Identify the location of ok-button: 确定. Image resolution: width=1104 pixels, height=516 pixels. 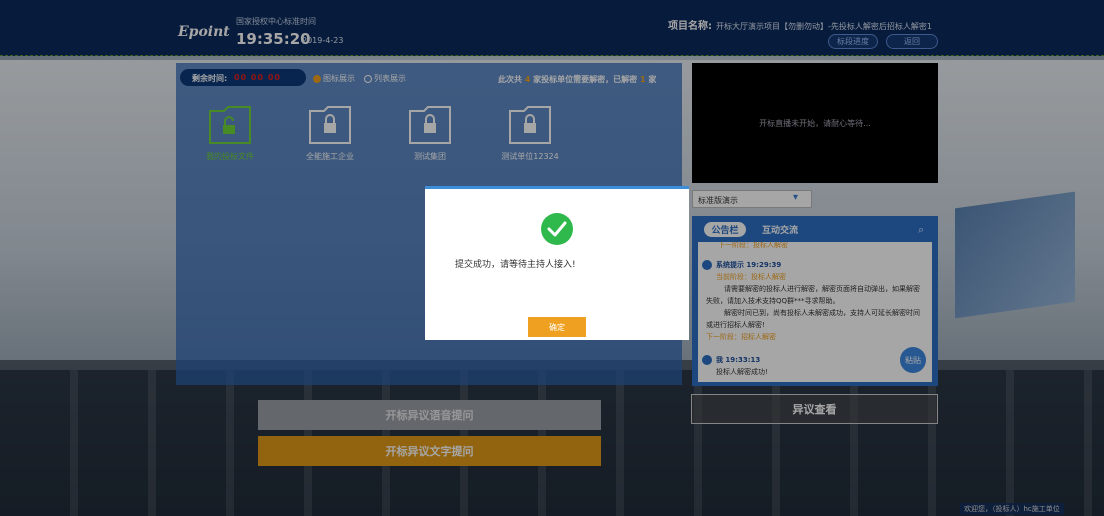
(557, 327).